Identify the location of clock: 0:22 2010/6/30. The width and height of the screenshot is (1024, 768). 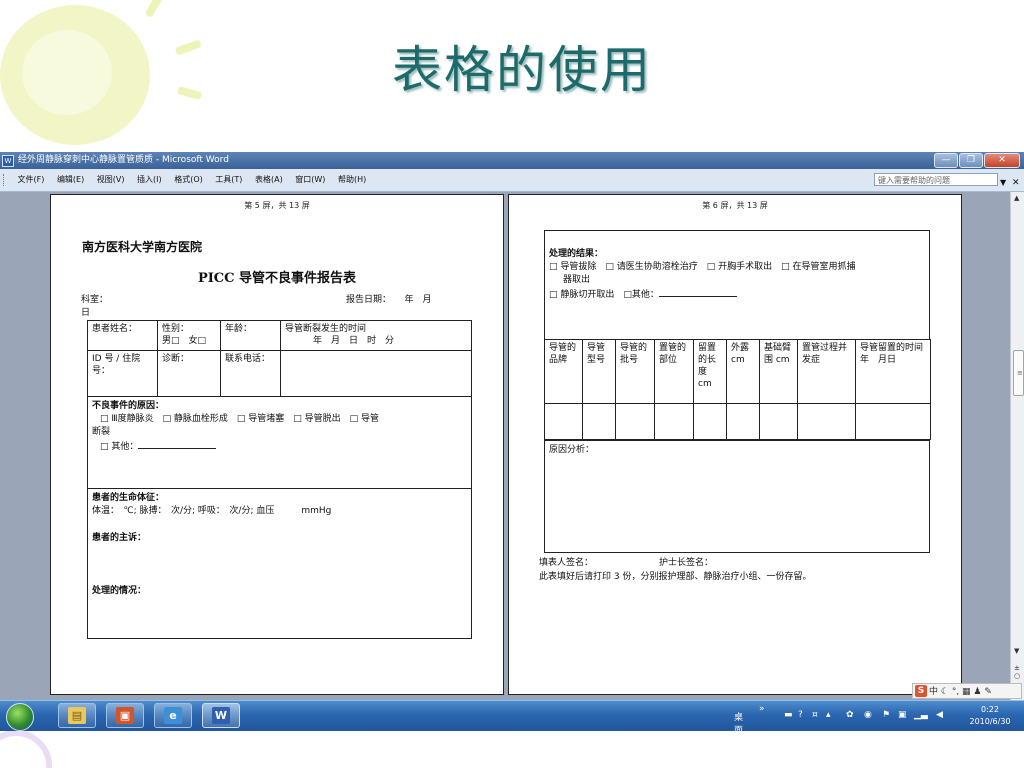
(990, 716).